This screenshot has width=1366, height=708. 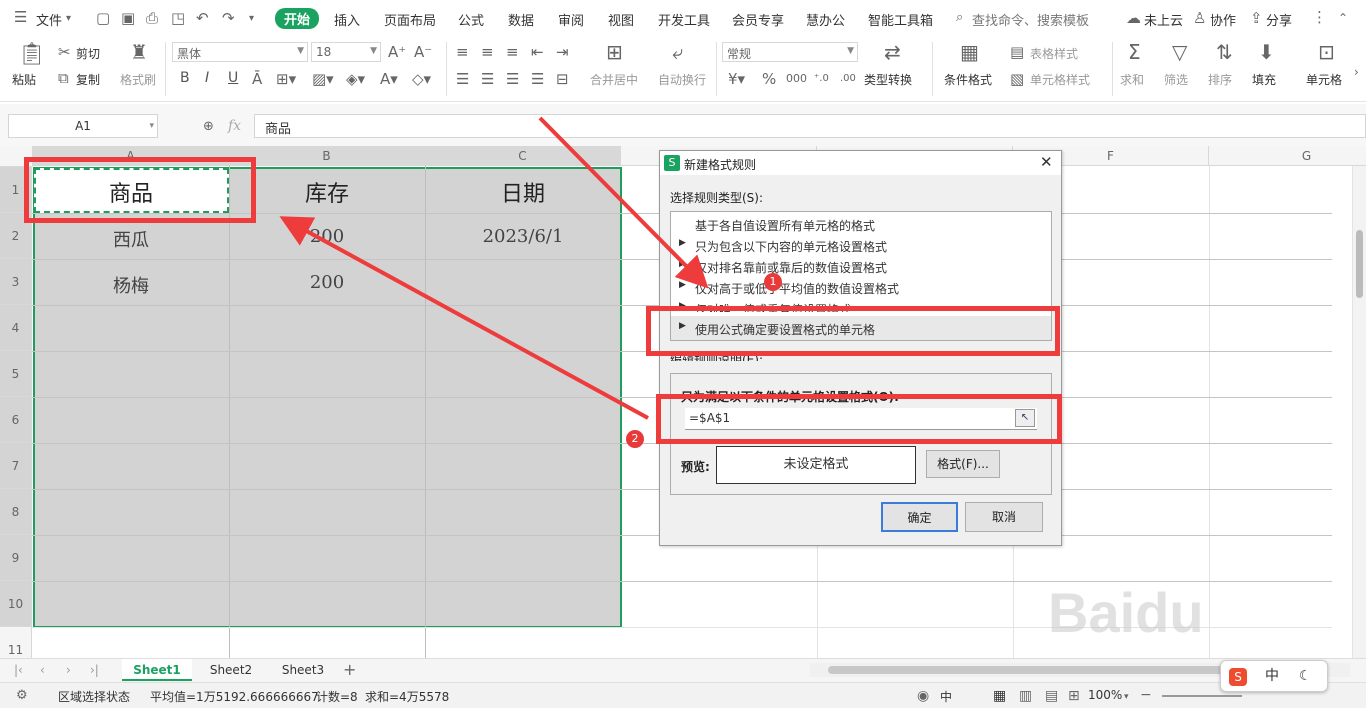 What do you see at coordinates (635, 439) in the screenshot?
I see `step-badge-2: 2` at bounding box center [635, 439].